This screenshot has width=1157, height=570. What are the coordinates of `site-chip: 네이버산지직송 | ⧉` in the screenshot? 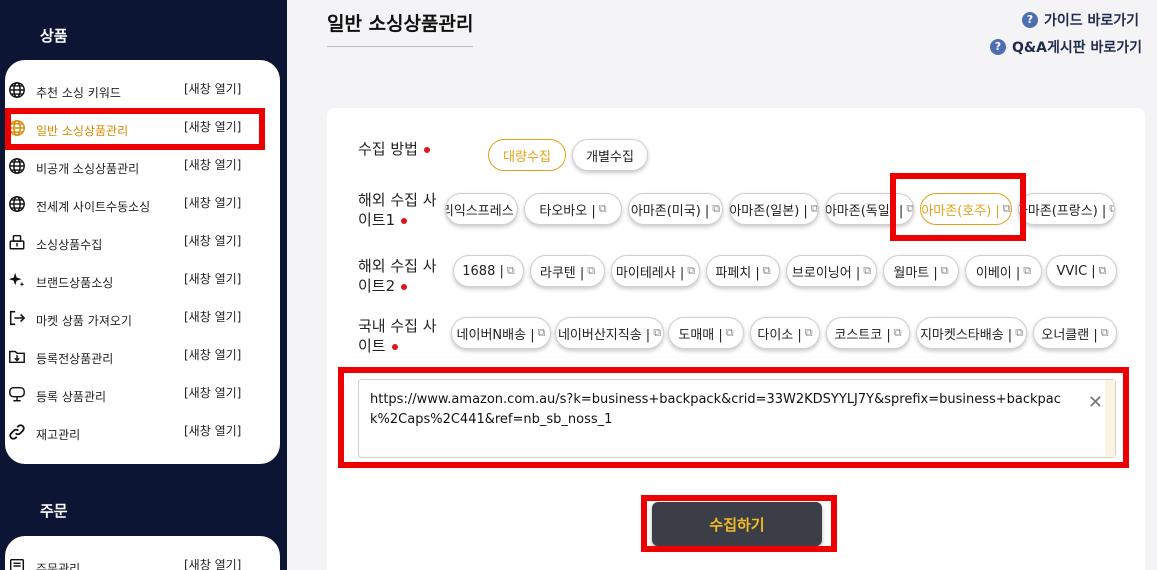 It's located at (609, 333).